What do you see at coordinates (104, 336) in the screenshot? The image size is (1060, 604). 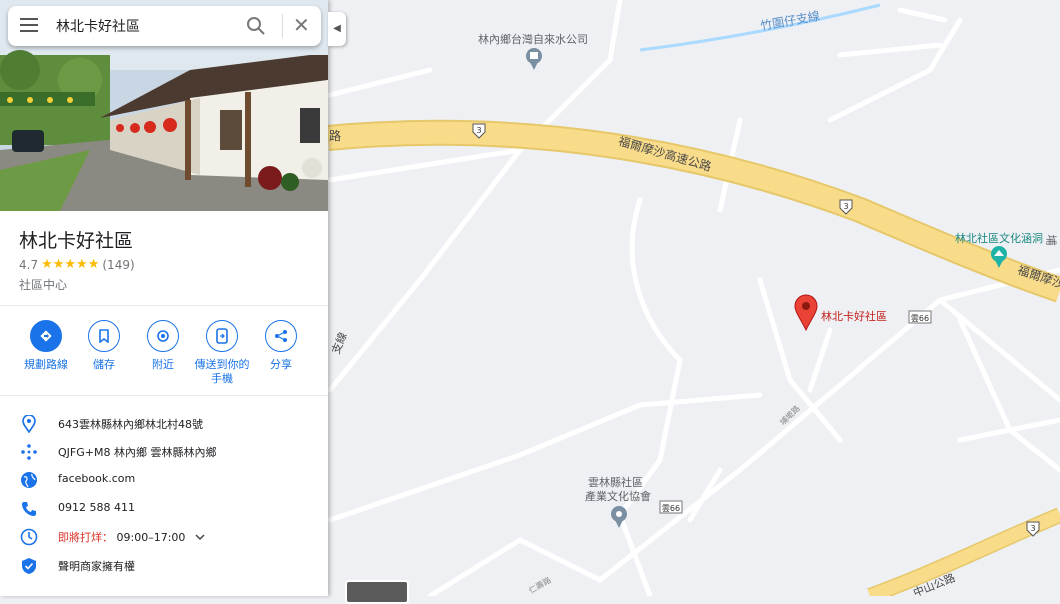 I see `bookmark-icon` at bounding box center [104, 336].